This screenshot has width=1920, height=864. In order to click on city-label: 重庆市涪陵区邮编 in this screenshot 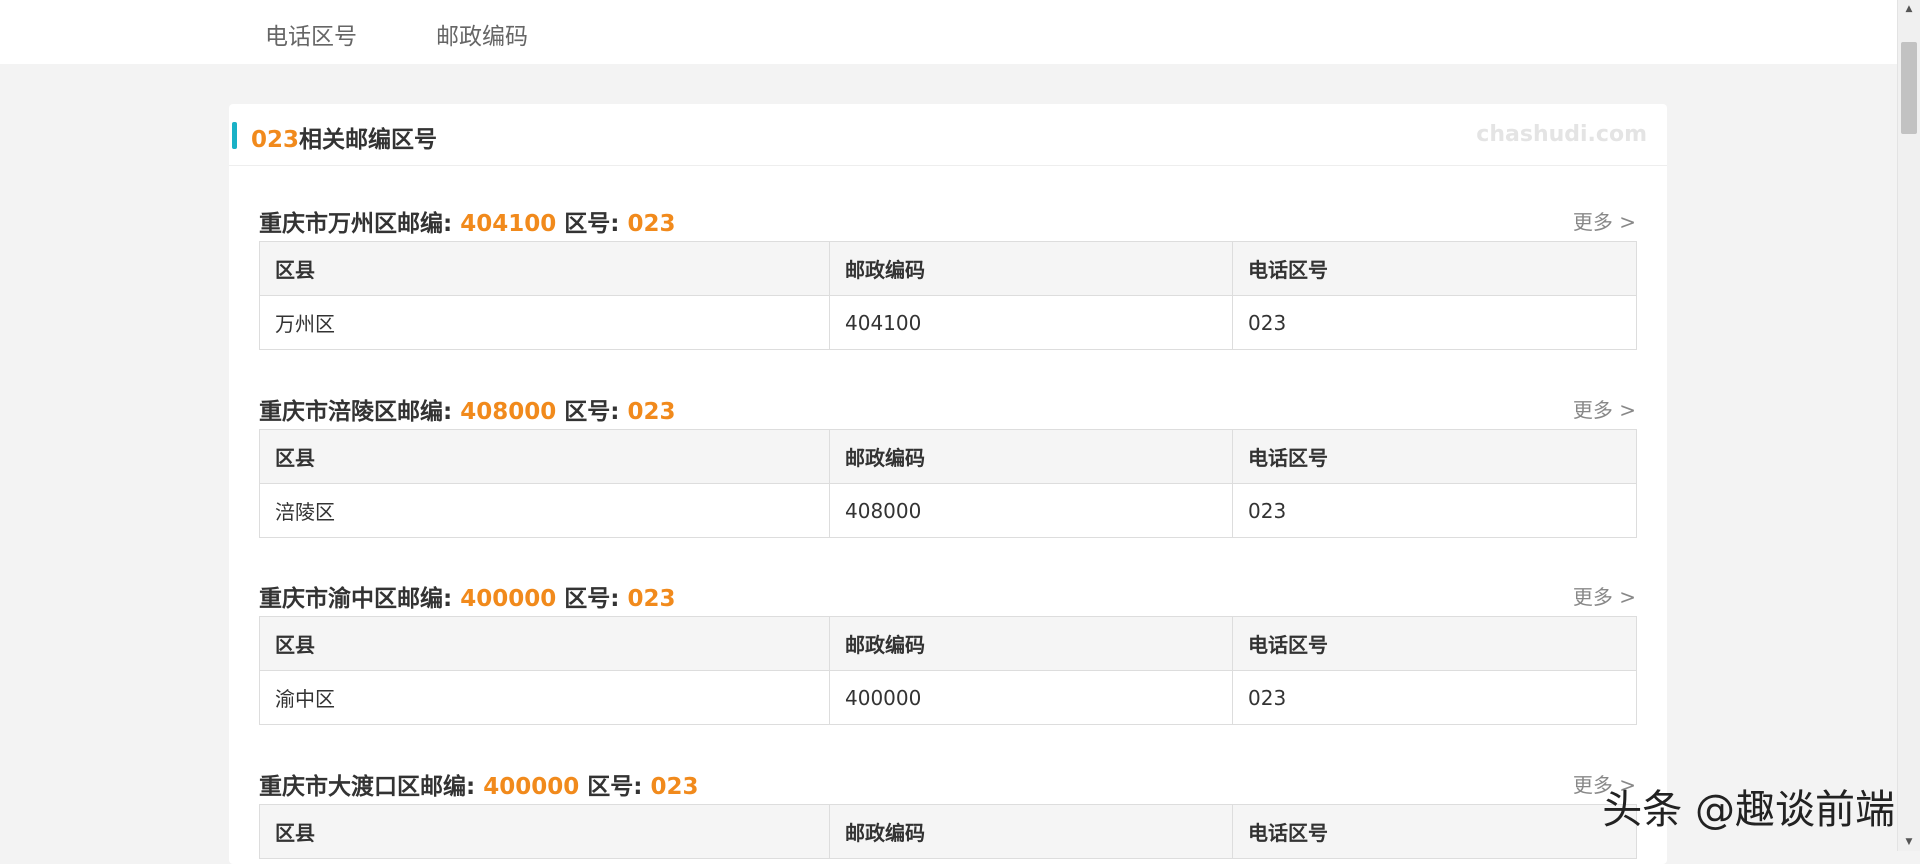, I will do `click(351, 412)`.